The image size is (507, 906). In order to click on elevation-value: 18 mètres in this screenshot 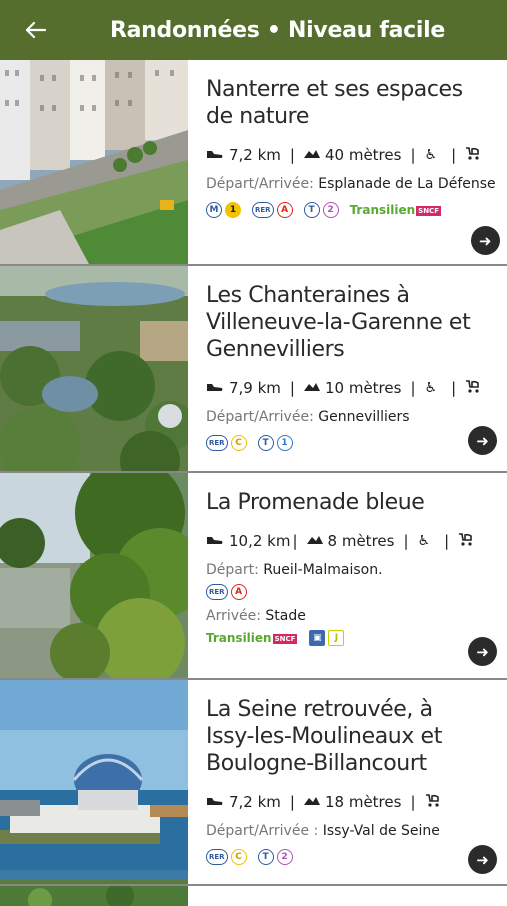, I will do `click(363, 802)`.